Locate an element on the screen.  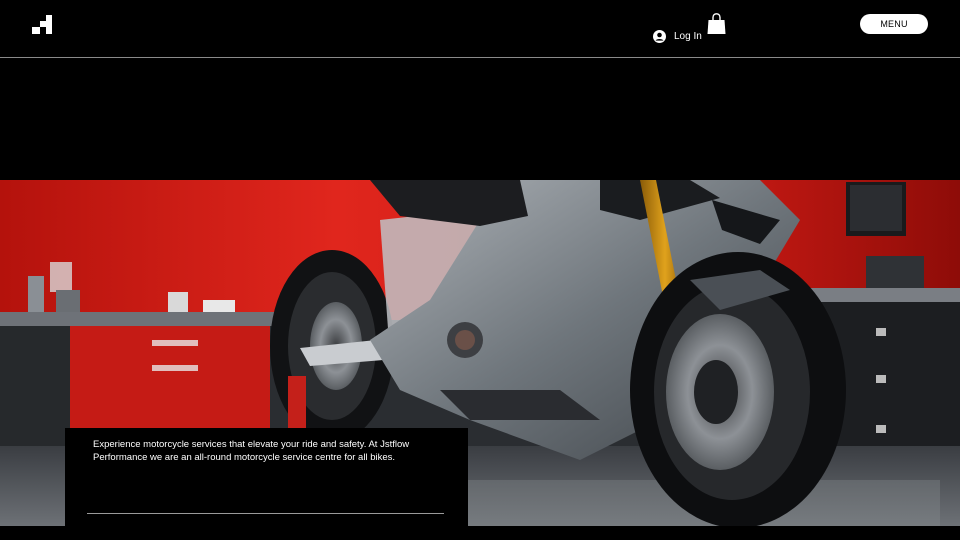
login-link: Log In is located at coordinates (677, 36).